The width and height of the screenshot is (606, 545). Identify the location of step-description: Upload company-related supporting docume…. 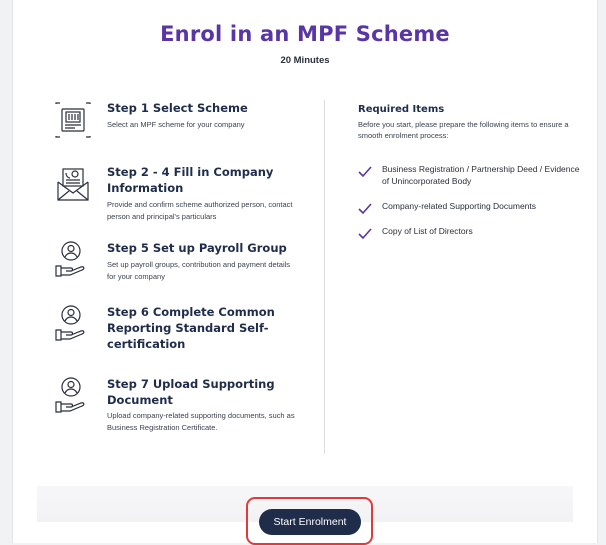
(201, 421).